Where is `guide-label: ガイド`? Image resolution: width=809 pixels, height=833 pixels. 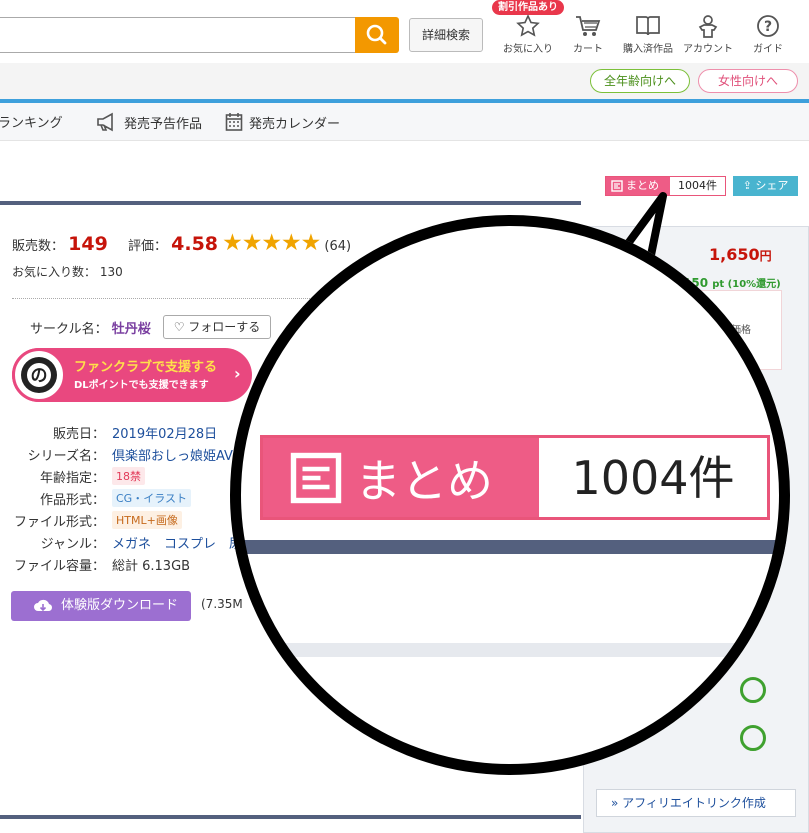
guide-label: ガイド is located at coordinates (768, 49).